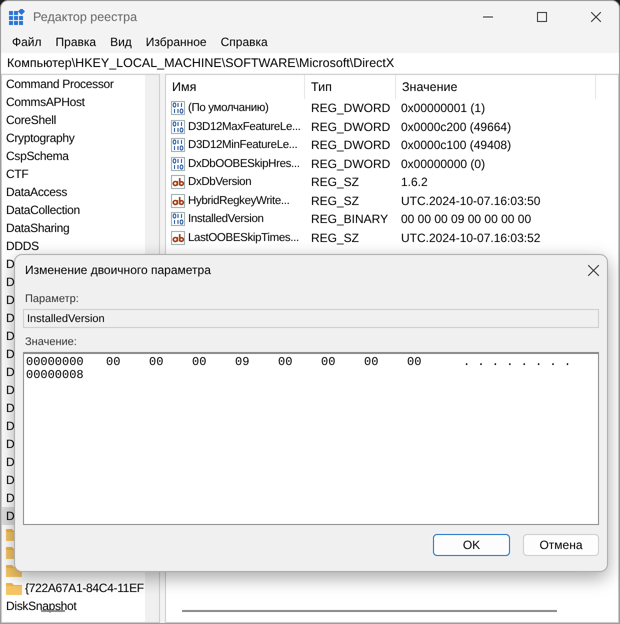 This screenshot has height=624, width=620. What do you see at coordinates (43, 102) in the screenshot?
I see `tree-item: CommsAPHost` at bounding box center [43, 102].